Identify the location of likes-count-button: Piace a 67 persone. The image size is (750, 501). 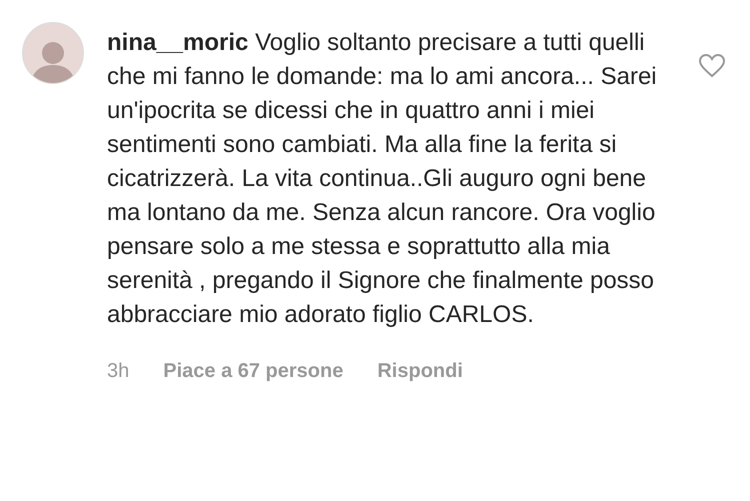
(253, 371).